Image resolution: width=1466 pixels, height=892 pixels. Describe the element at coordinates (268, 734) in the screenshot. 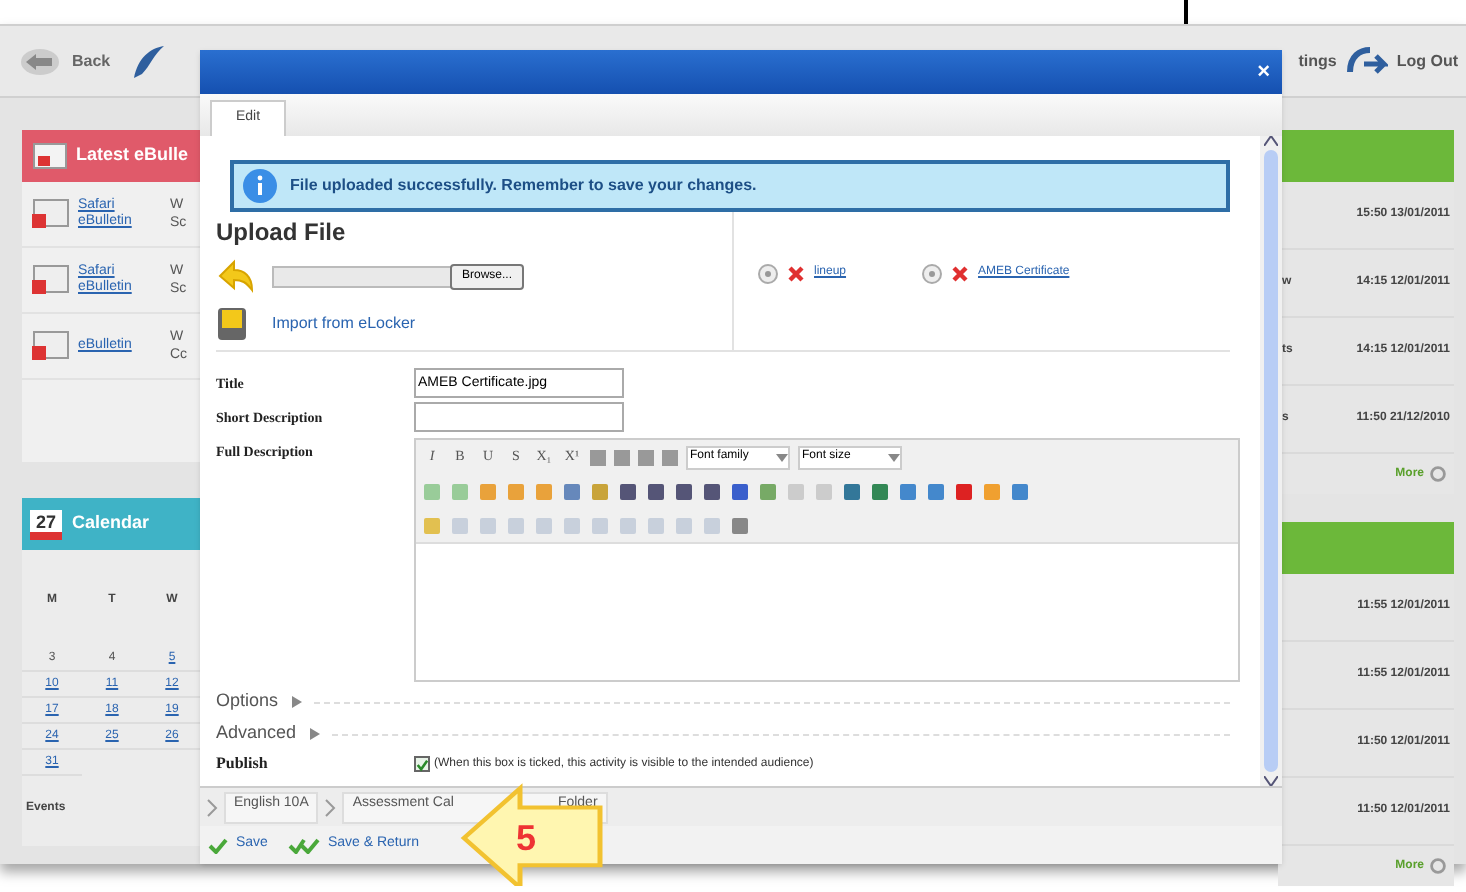

I see `section-toggle: Advanced` at that location.